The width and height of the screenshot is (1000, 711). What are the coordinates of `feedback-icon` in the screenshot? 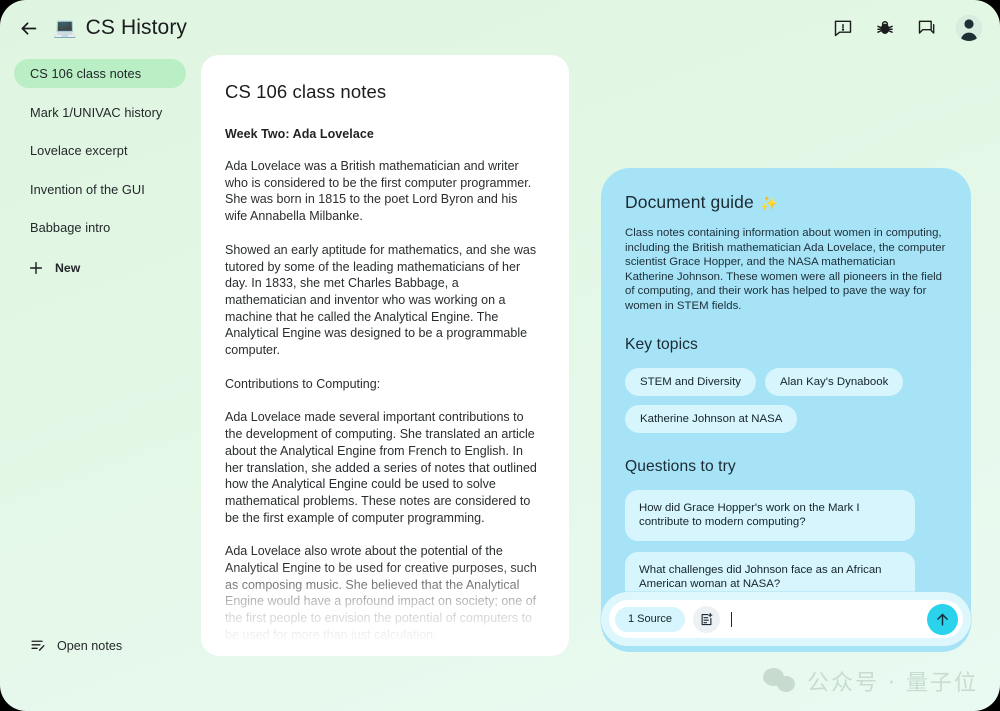 It's located at (843, 28).